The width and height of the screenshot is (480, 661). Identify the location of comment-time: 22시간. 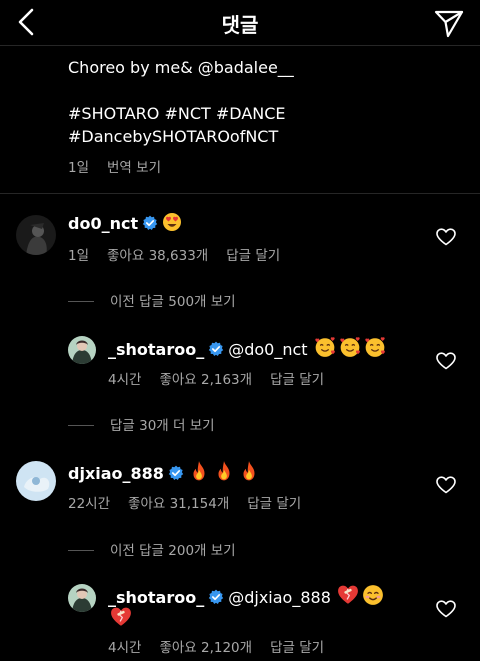
(89, 504).